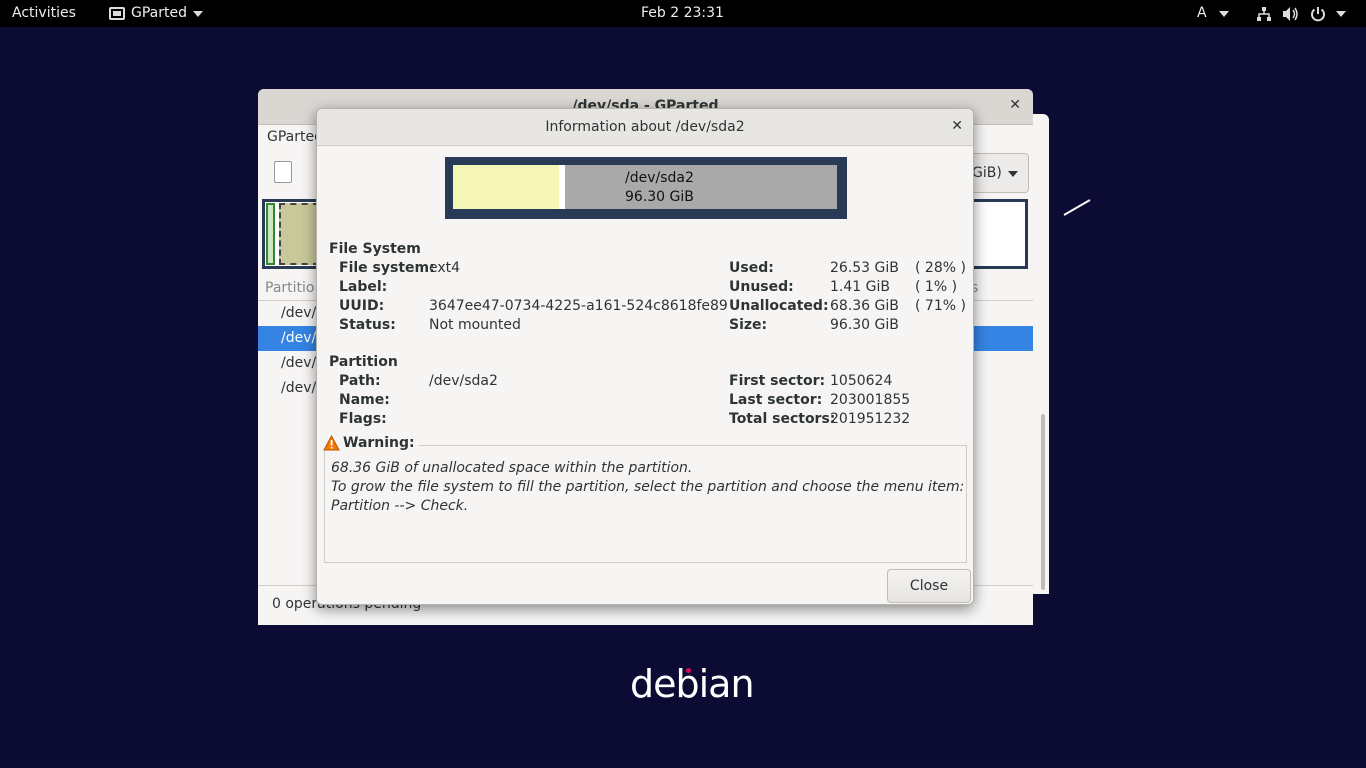 This screenshot has height=768, width=1366. I want to click on warning-heading: Warning:, so click(371, 443).